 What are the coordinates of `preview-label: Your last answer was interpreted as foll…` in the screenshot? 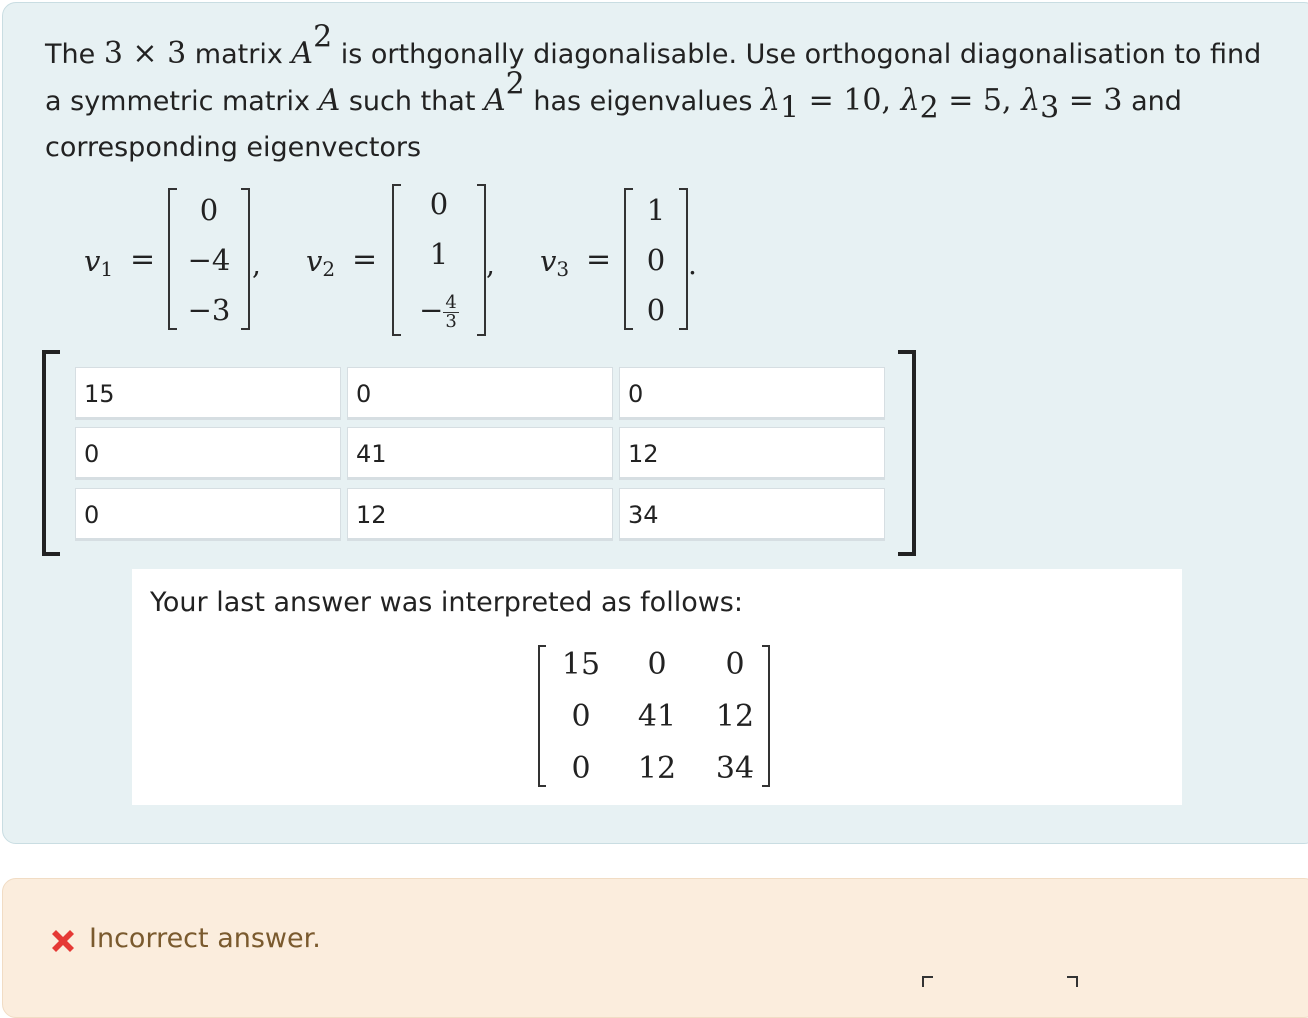 It's located at (446, 602).